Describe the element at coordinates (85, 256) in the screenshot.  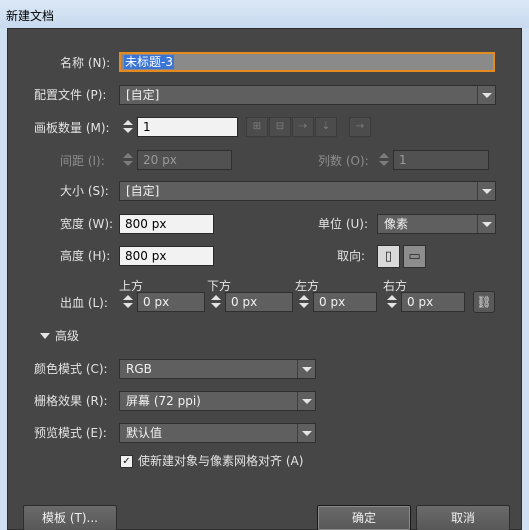
I see `height-label: 高度 (H):` at that location.